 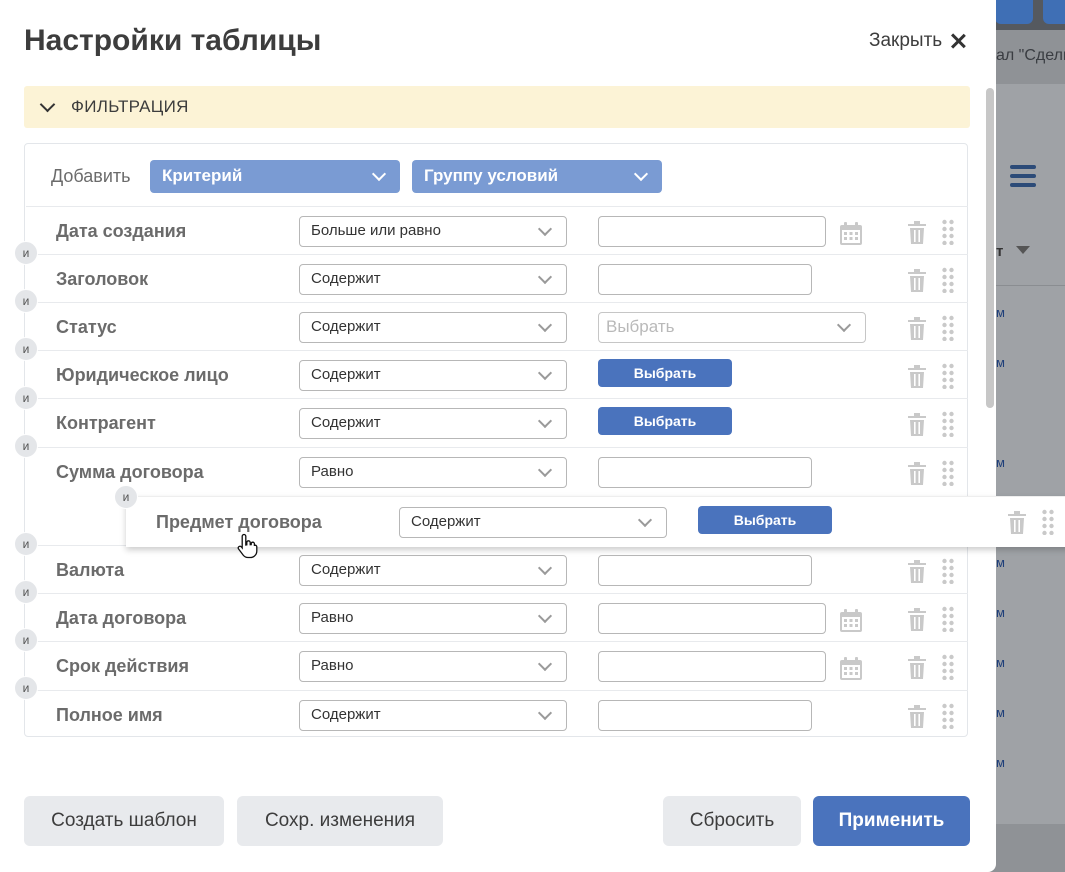 What do you see at coordinates (537, 176) in the screenshot?
I see `add-group-select: Группу условий` at bounding box center [537, 176].